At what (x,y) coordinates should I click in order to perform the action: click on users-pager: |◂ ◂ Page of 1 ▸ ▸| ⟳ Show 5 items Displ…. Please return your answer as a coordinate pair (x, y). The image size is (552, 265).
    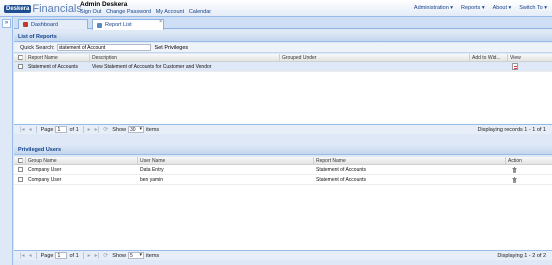
    Looking at the image, I should click on (283, 255).